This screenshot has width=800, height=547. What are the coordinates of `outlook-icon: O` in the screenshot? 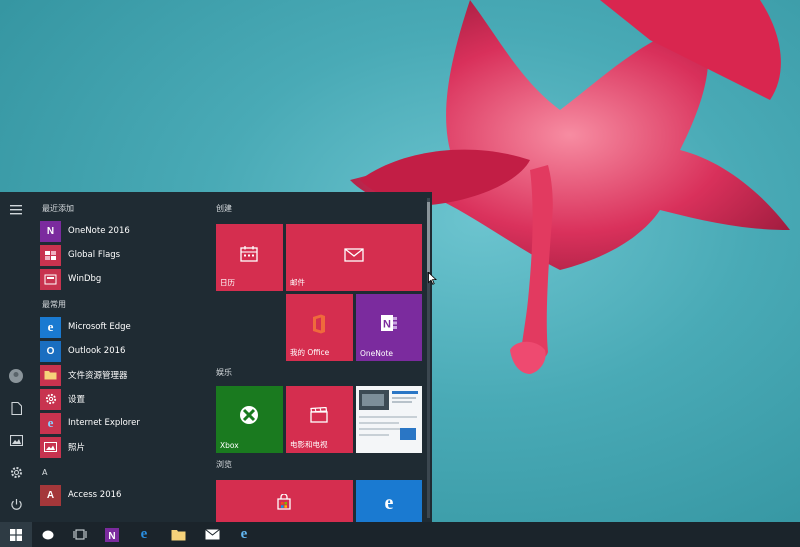 It's located at (50, 351).